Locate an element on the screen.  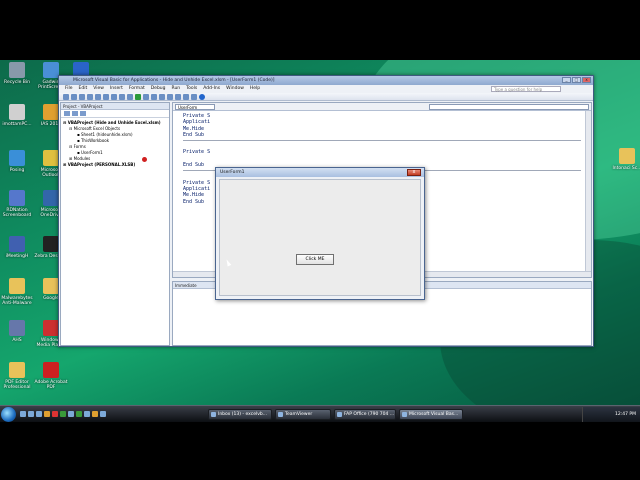
procedure-dropdown is located at coordinates (509, 107).